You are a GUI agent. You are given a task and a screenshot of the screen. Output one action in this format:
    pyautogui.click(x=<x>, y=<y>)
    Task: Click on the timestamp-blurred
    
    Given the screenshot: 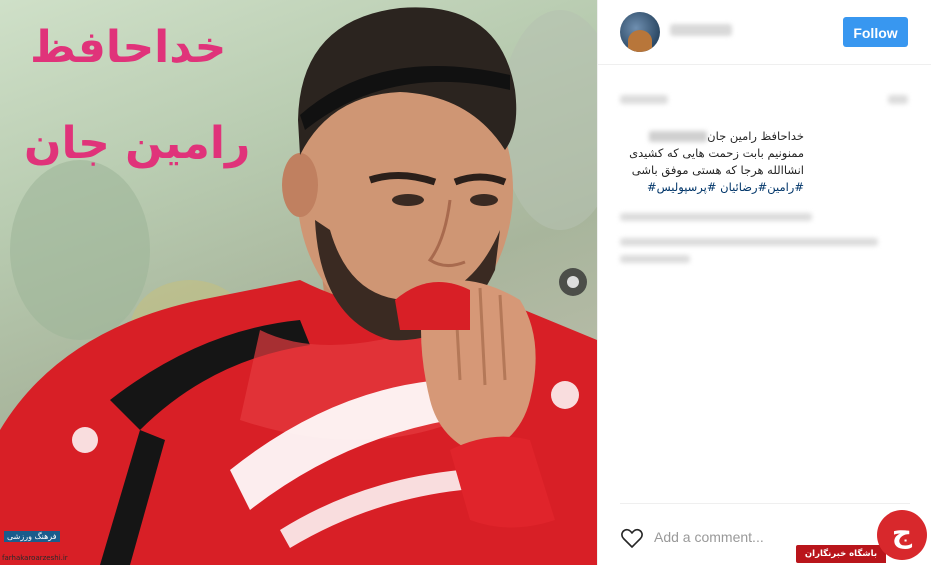 What is the action you would take?
    pyautogui.click(x=898, y=99)
    